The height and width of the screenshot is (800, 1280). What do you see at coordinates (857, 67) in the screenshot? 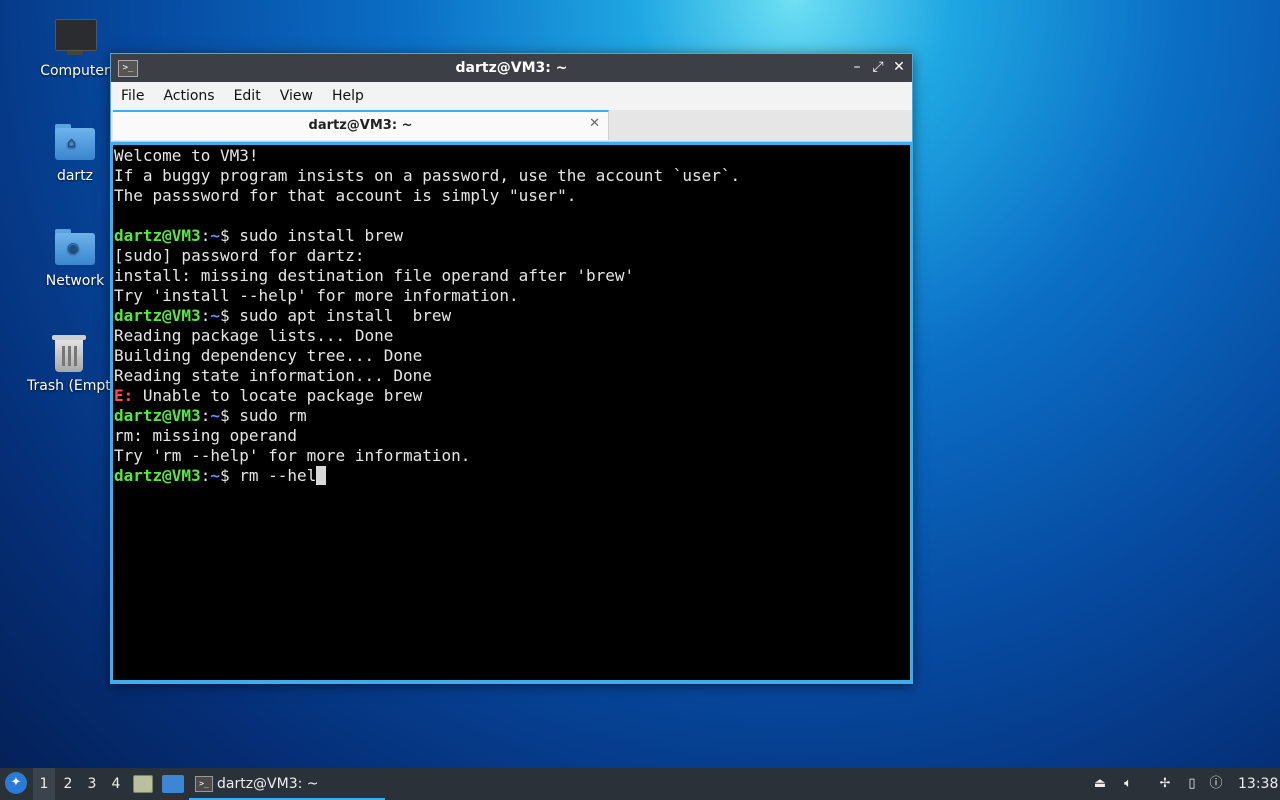
I see `minimize-button: –` at bounding box center [857, 67].